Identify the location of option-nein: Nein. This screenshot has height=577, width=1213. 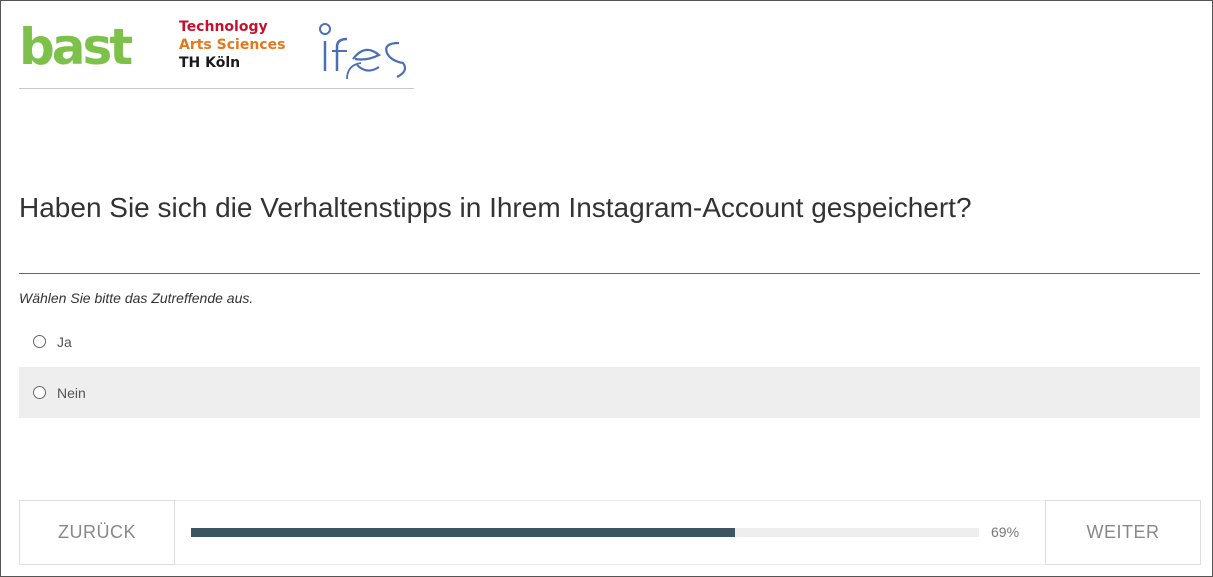
(609, 392).